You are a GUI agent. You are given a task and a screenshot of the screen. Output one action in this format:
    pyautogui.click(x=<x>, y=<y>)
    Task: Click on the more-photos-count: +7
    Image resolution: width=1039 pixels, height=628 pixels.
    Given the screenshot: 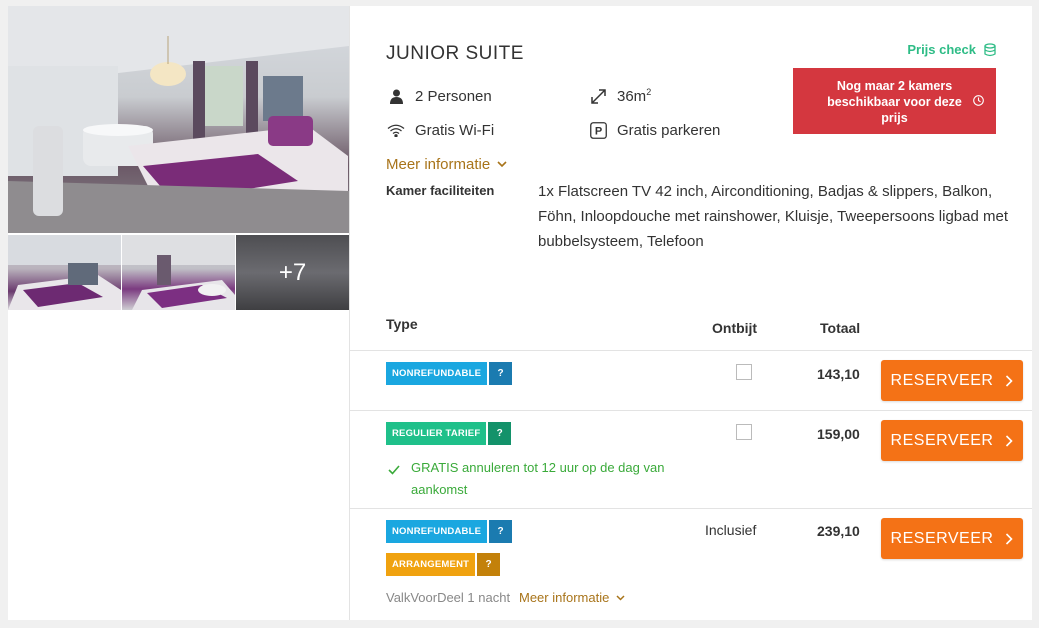 What is the action you would take?
    pyautogui.click(x=292, y=272)
    